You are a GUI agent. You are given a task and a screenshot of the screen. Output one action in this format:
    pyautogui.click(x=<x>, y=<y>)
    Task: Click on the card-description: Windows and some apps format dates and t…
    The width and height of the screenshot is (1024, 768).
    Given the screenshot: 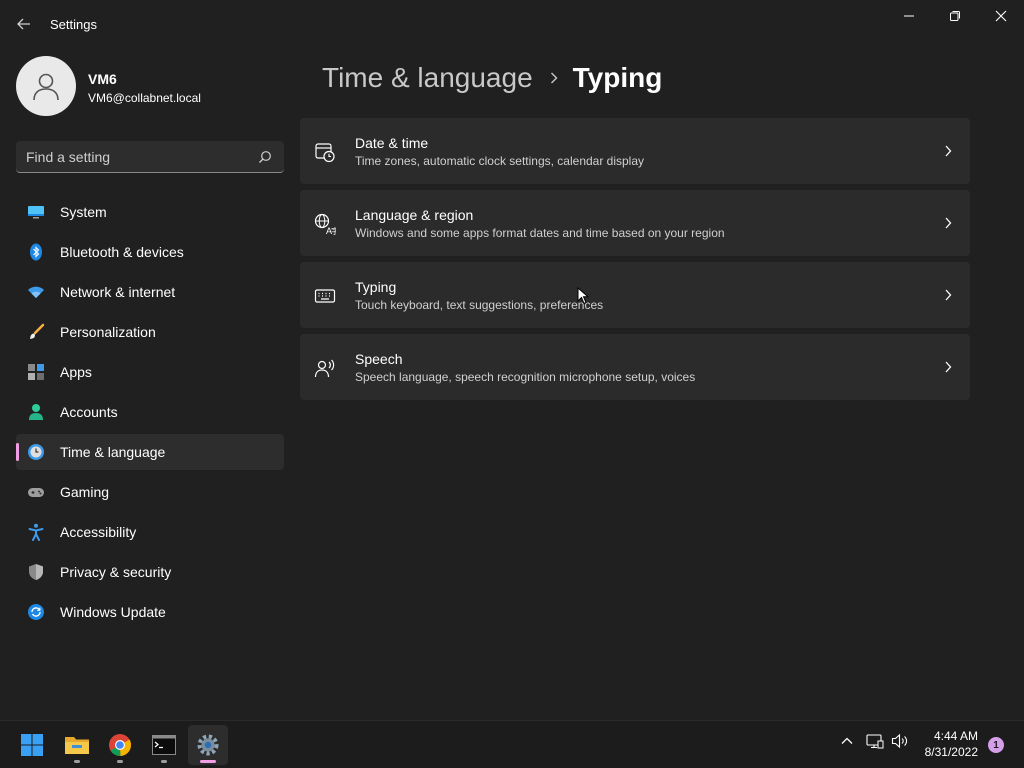 What is the action you would take?
    pyautogui.click(x=540, y=233)
    